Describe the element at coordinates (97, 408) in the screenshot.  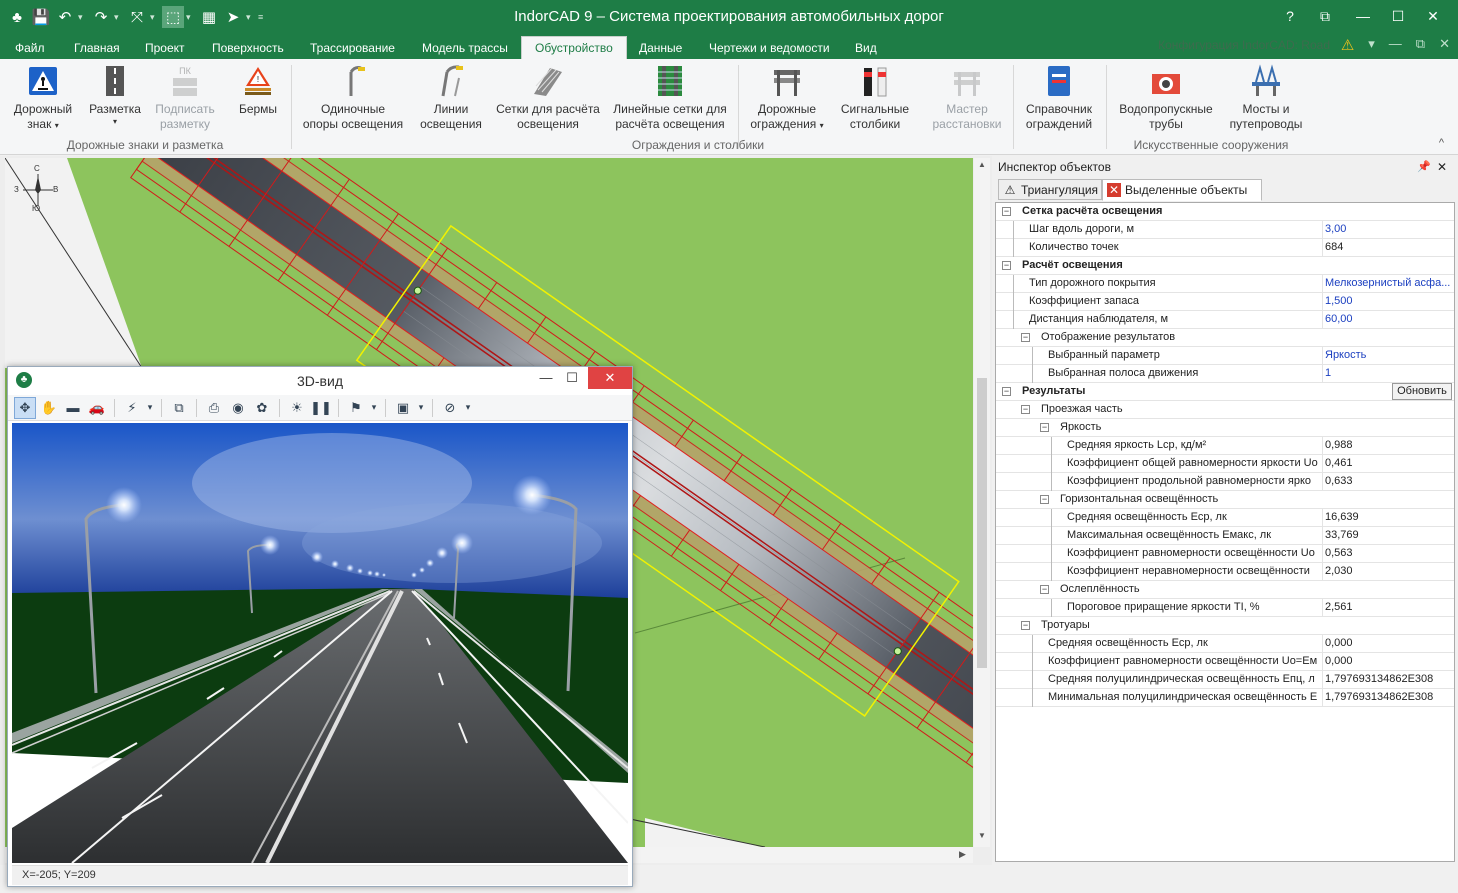
I see `car-drive-icon: 🚗` at that location.